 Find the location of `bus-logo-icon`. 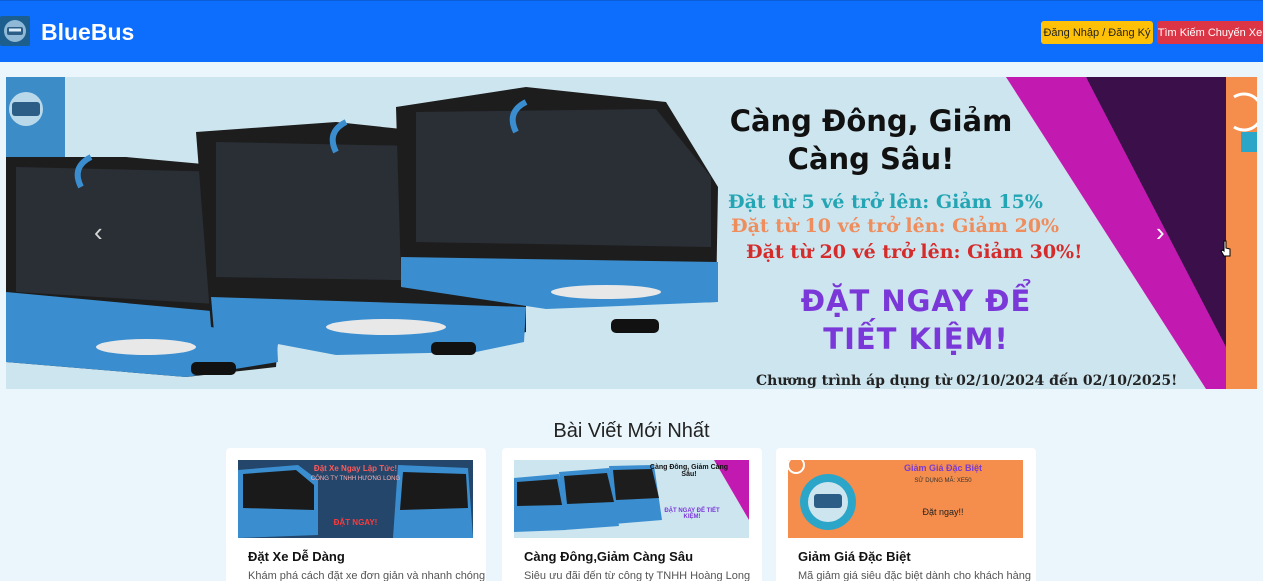

bus-logo-icon is located at coordinates (15, 31).